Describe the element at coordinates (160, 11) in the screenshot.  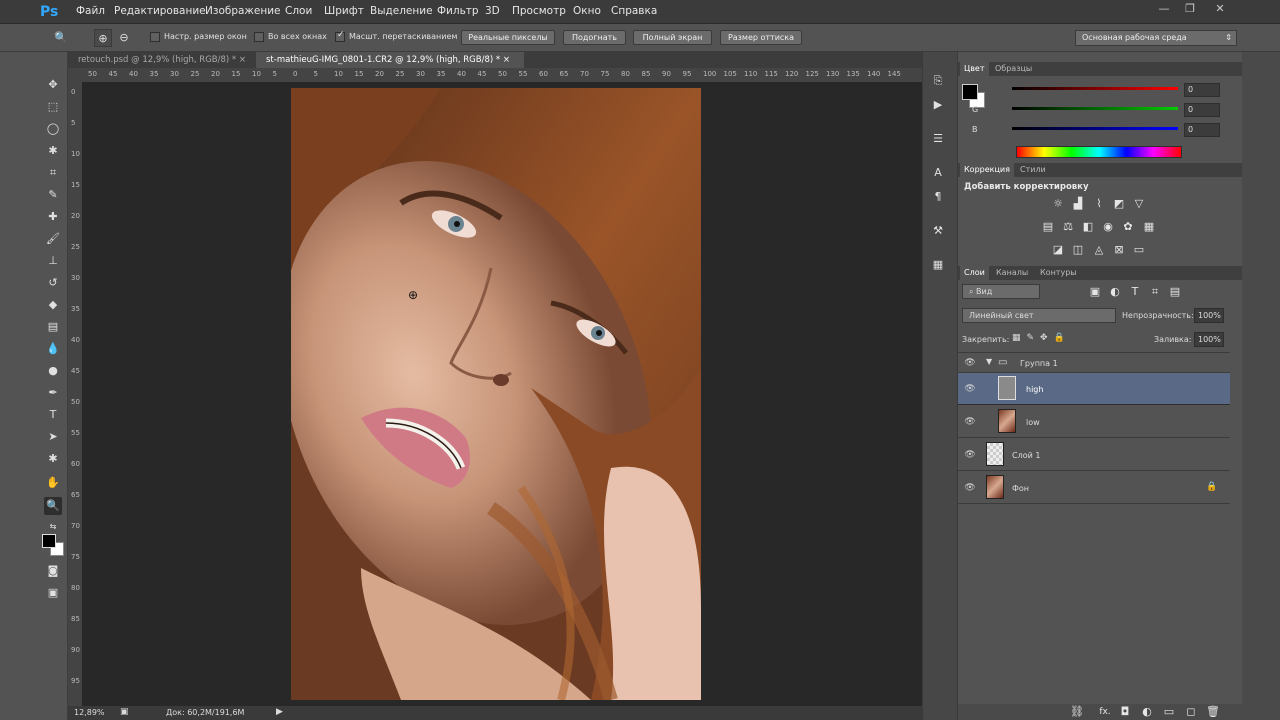
I see `menu-edit: Редактирование` at that location.